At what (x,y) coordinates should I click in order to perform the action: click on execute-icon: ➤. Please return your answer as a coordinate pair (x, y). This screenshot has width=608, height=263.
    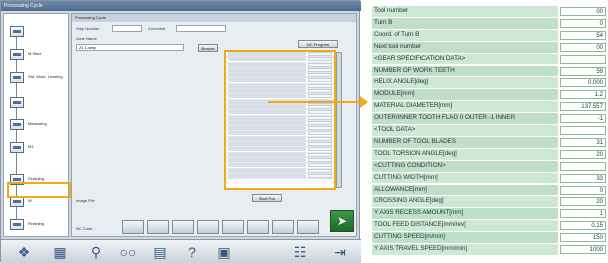
    Looking at the image, I should click on (342, 221).